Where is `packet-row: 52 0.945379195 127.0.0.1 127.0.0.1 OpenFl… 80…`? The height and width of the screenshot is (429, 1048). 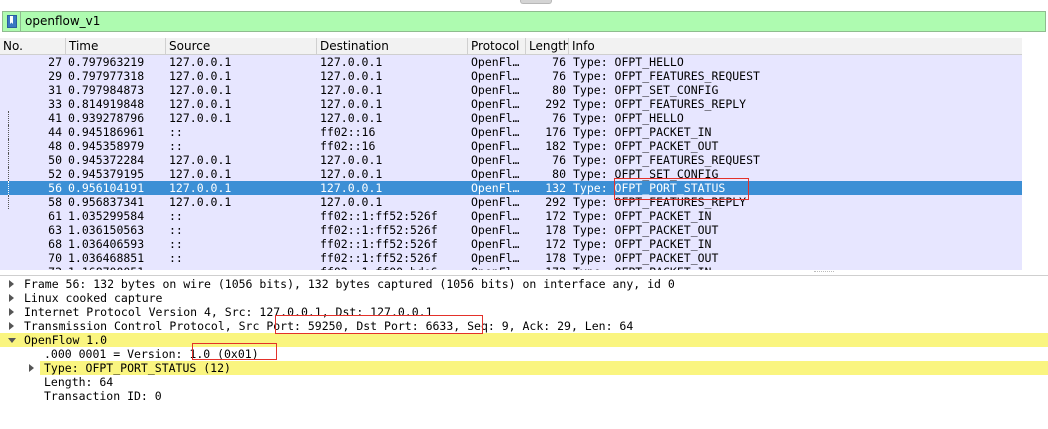
packet-row: 52 0.945379195 127.0.0.1 127.0.0.1 OpenFl… 80… is located at coordinates (511, 174).